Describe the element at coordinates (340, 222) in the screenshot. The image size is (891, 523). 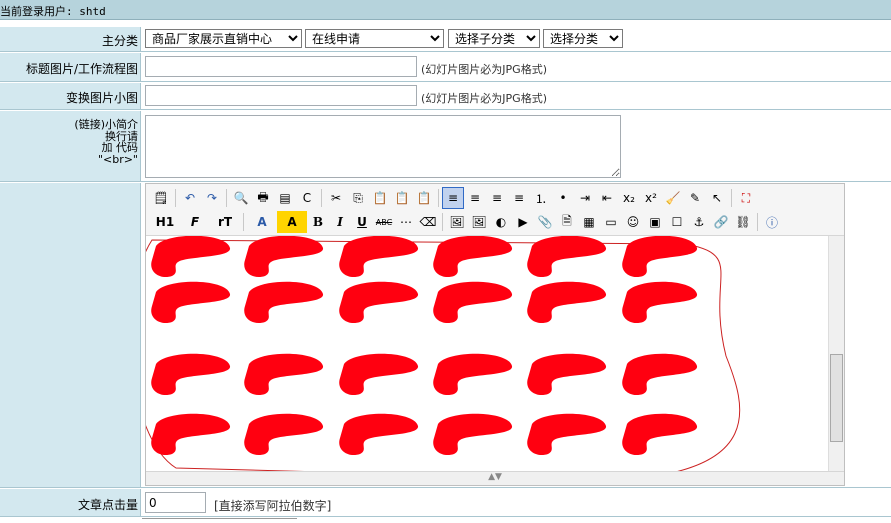
I see `italic-button: I` at that location.